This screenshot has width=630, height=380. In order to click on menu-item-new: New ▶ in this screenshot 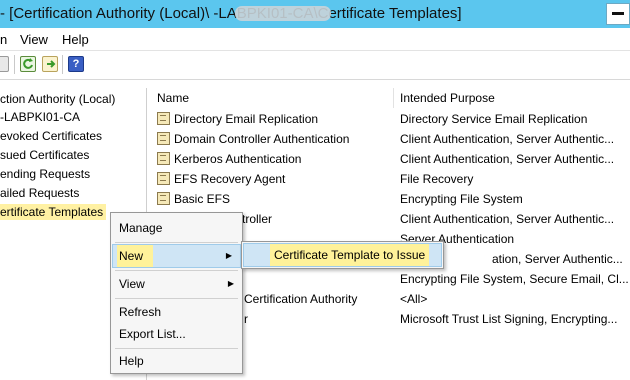, I will do `click(176, 256)`.